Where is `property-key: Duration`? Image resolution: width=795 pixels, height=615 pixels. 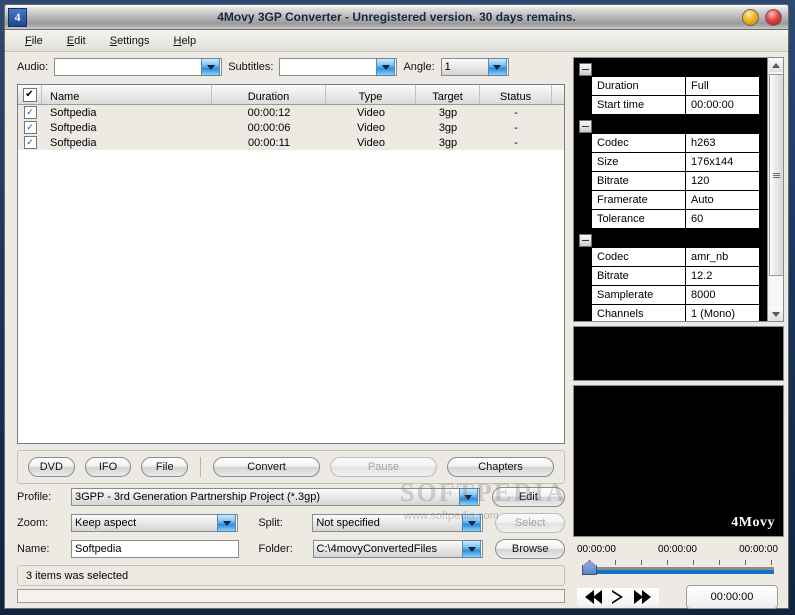 property-key: Duration is located at coordinates (639, 86).